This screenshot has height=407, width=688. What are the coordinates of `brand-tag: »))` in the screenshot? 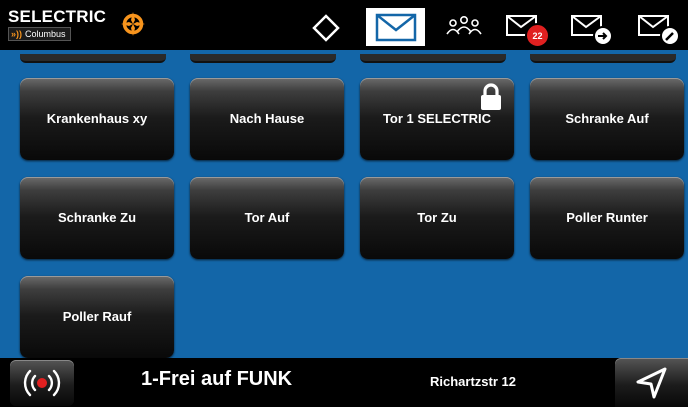 It's located at (16, 34).